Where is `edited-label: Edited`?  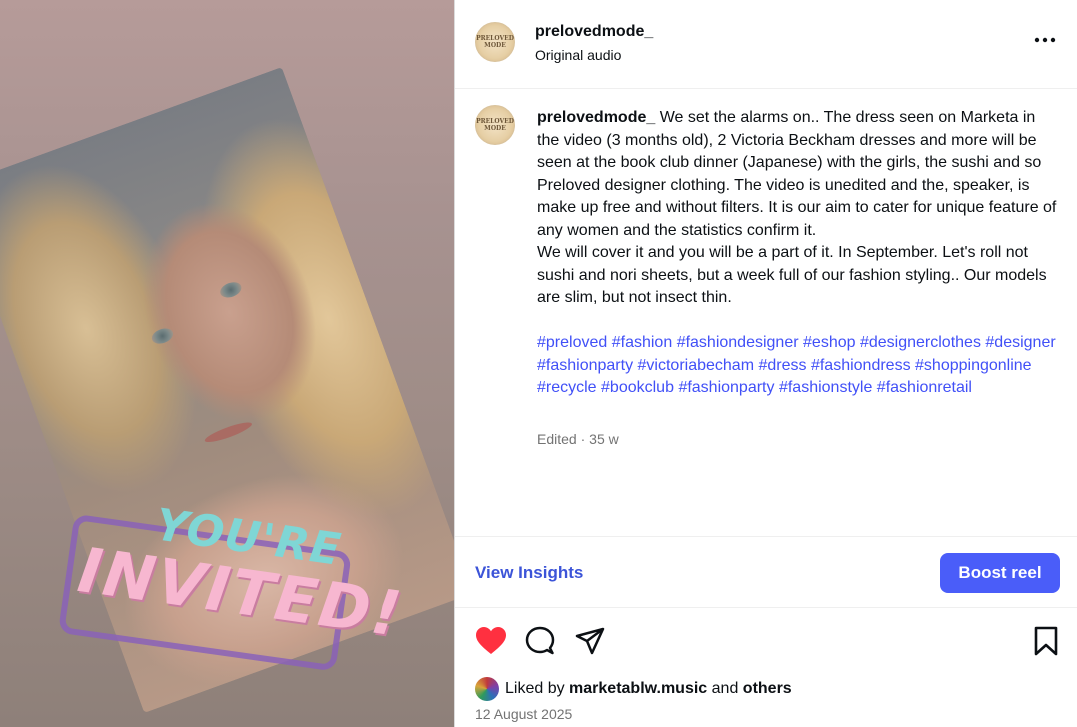 edited-label: Edited is located at coordinates (557, 439).